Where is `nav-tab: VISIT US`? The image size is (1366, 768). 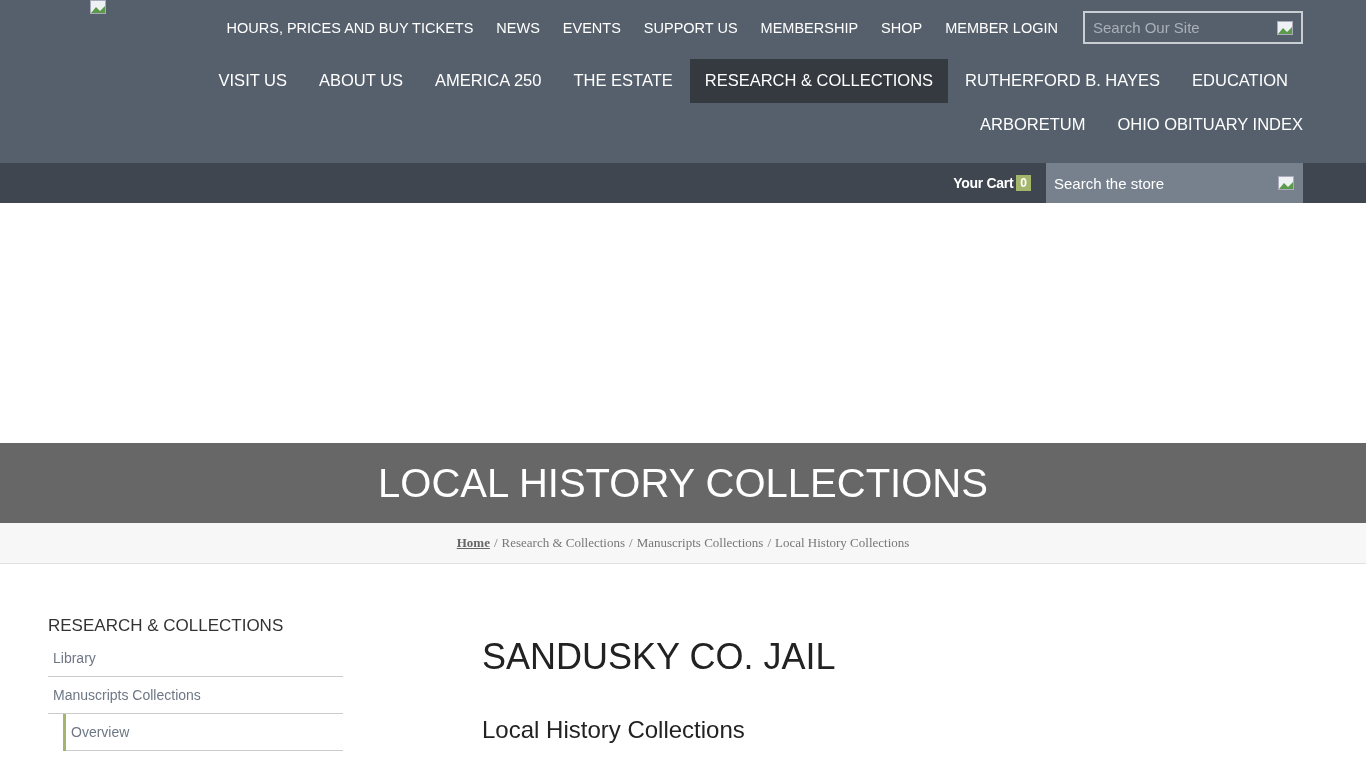 nav-tab: VISIT US is located at coordinates (252, 81).